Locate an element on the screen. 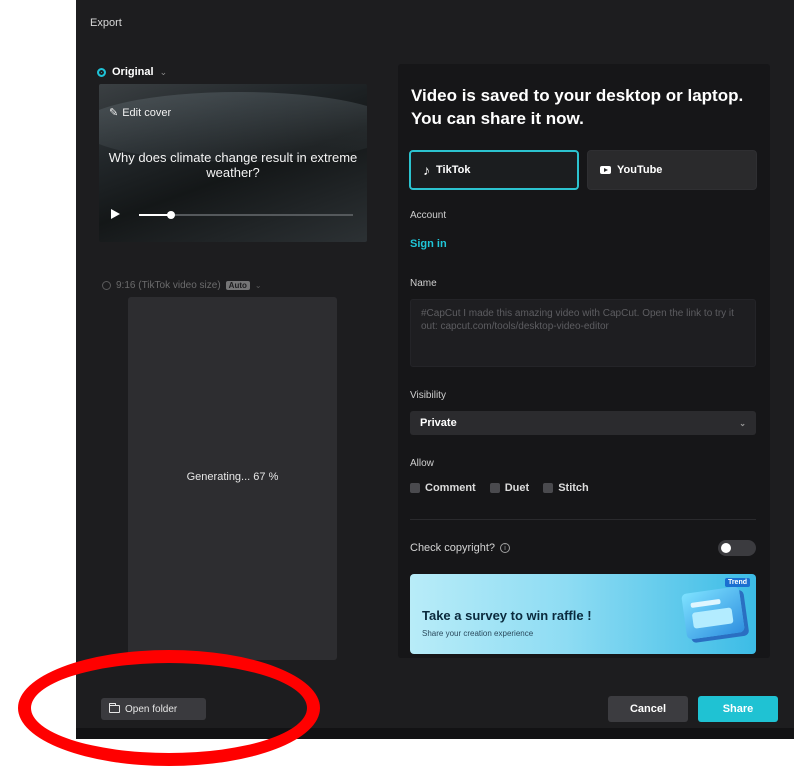  allow-duet: Duet is located at coordinates (509, 488).